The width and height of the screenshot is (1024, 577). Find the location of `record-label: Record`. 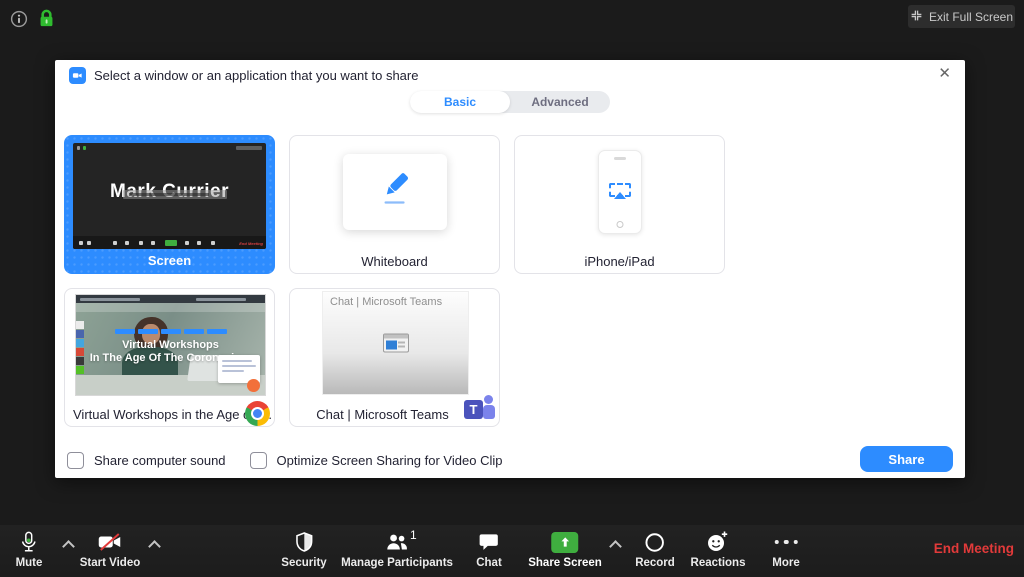

record-label: Record is located at coordinates (655, 563).